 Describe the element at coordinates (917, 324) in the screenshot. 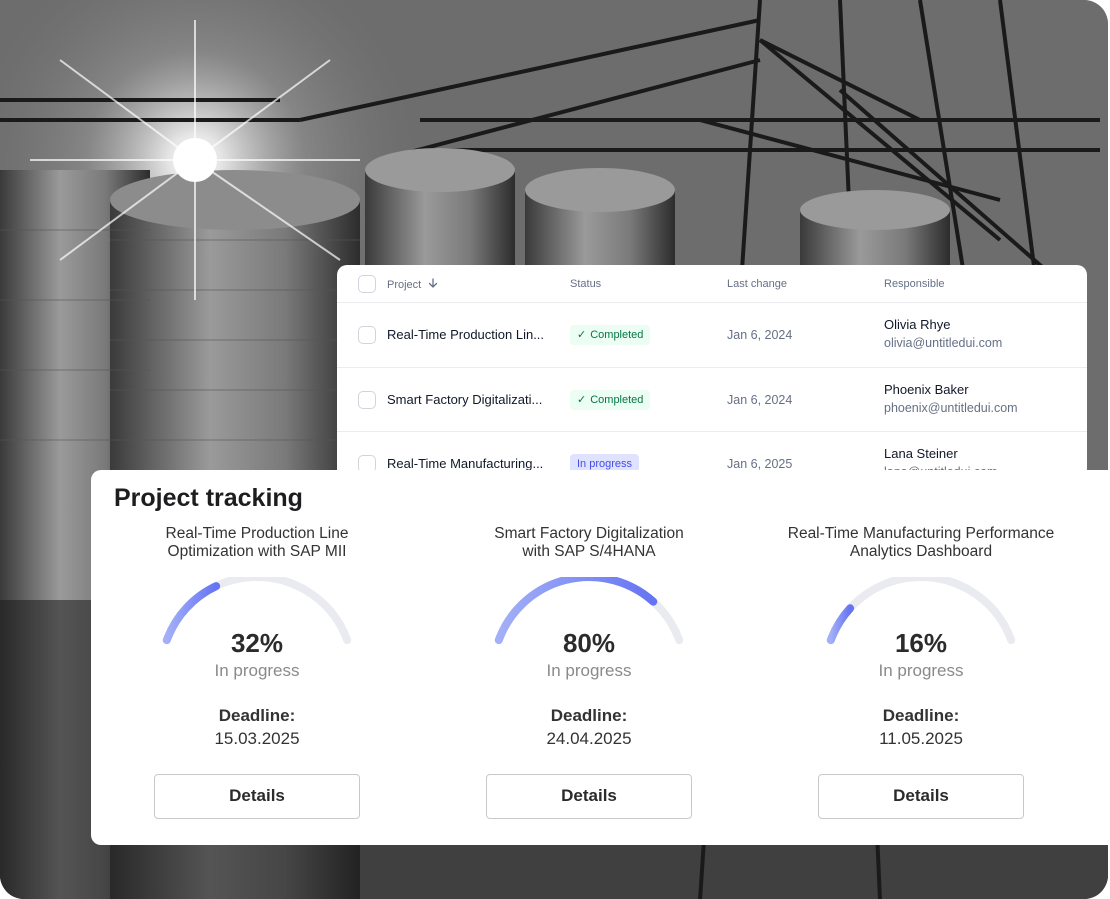

I see `responsible-name: Olivia Rhye` at that location.